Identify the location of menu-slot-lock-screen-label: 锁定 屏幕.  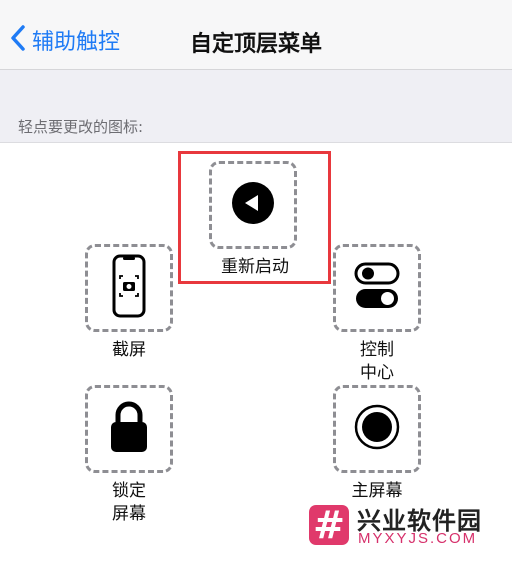
(129, 502).